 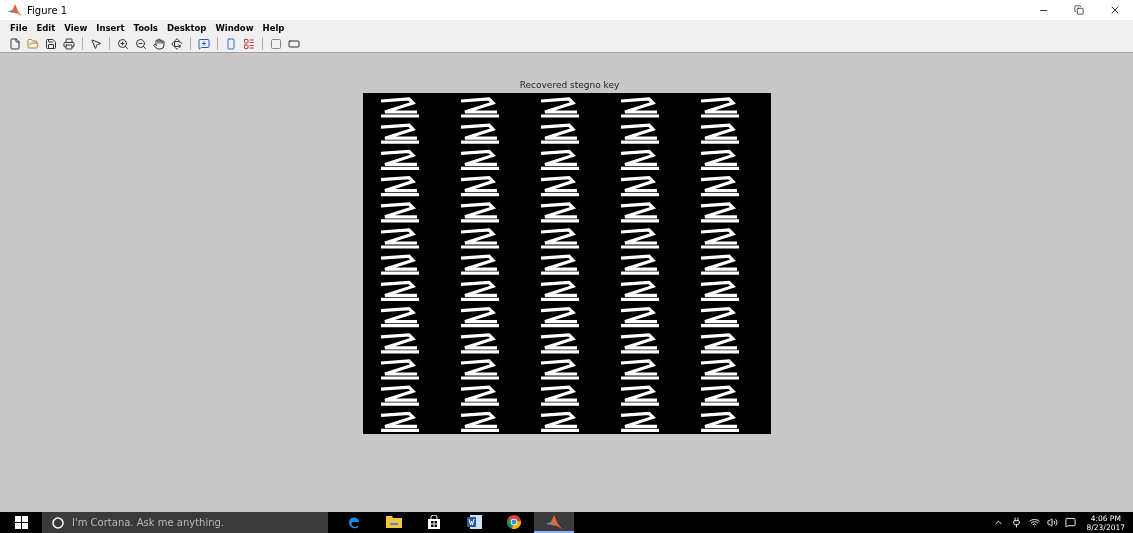 I want to click on square-icon, so click(x=276, y=43).